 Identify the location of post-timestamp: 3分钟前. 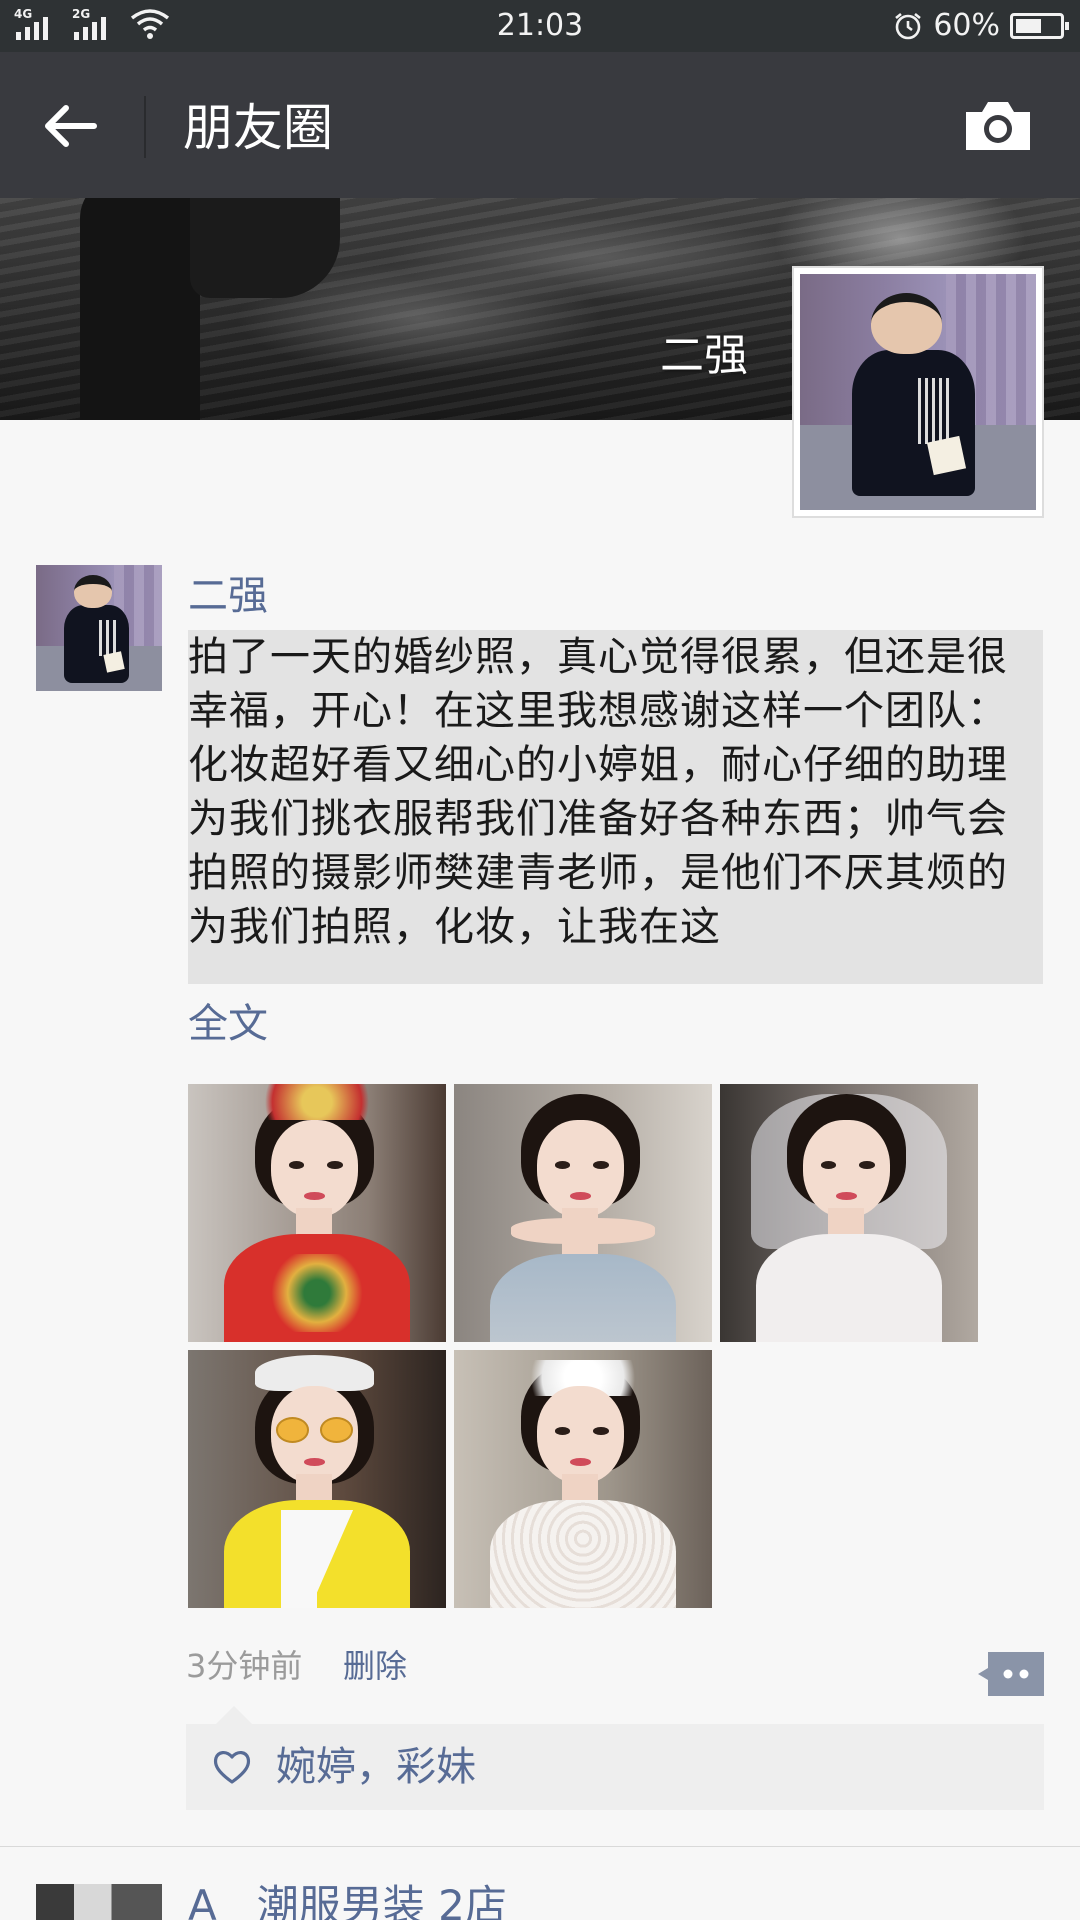
(244, 1666).